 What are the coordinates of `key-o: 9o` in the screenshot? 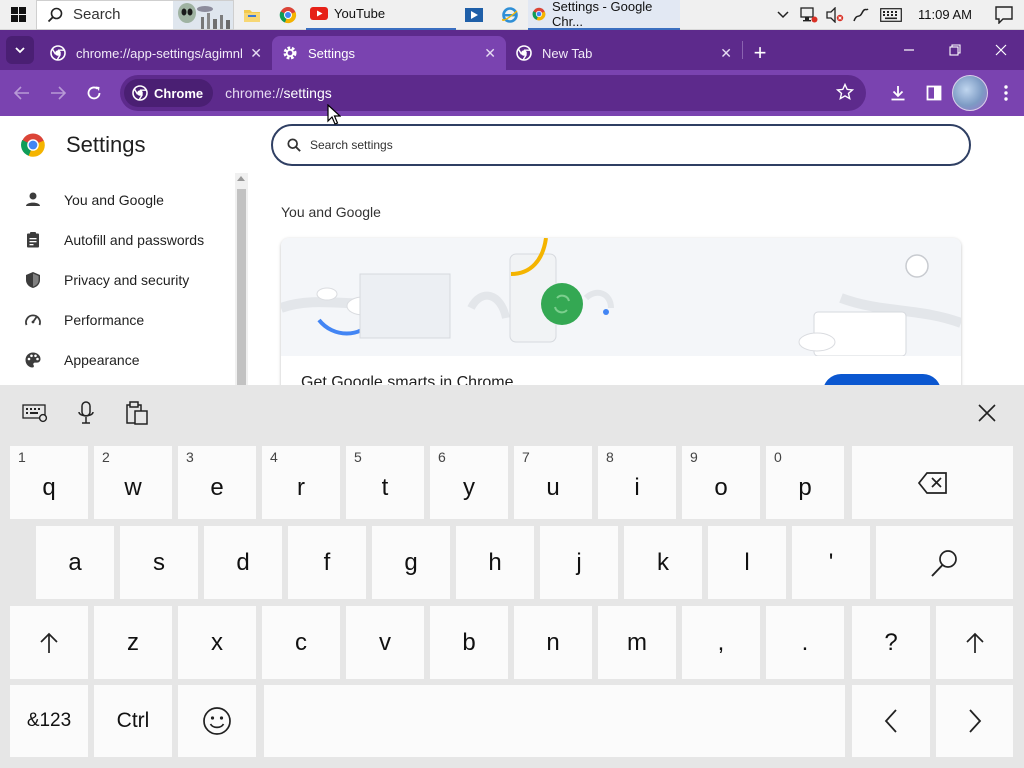 It's located at (721, 482).